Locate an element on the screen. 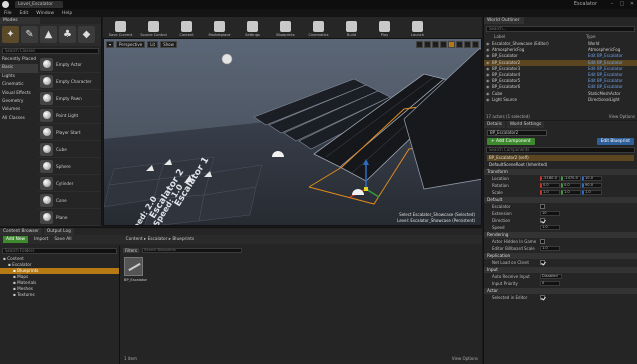  launch-button: Launch is located at coordinates (417, 27).